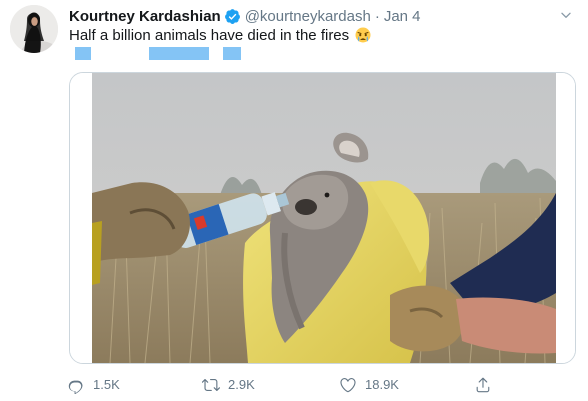 The height and width of the screenshot is (401, 588). What do you see at coordinates (382, 384) in the screenshot?
I see `like-count: 18.9K` at bounding box center [382, 384].